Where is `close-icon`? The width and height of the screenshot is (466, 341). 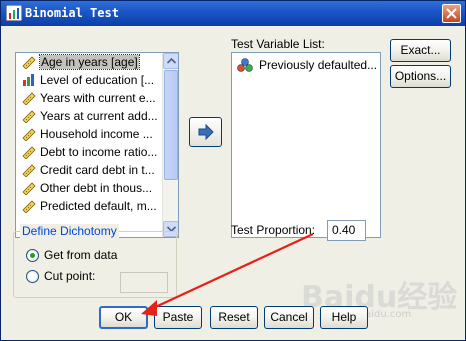
close-icon is located at coordinates (451, 13).